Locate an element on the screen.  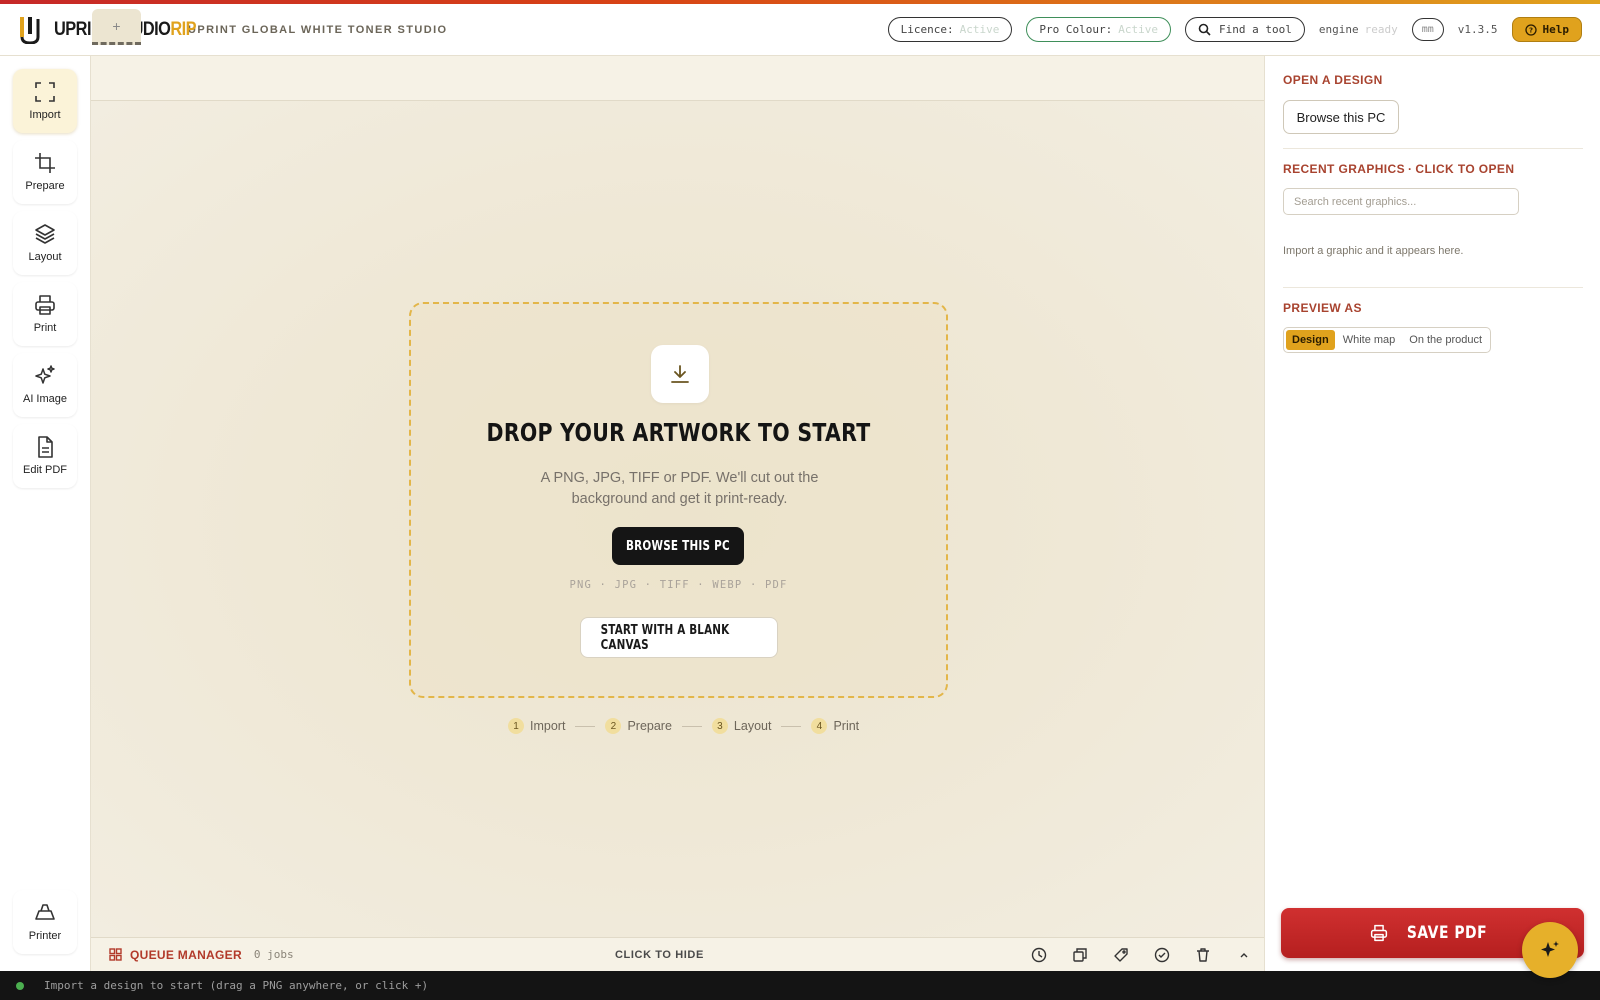
workflow-steps: 1 Import 2 Prepare 3 Layout 4 Print is located at coordinates (683, 726).